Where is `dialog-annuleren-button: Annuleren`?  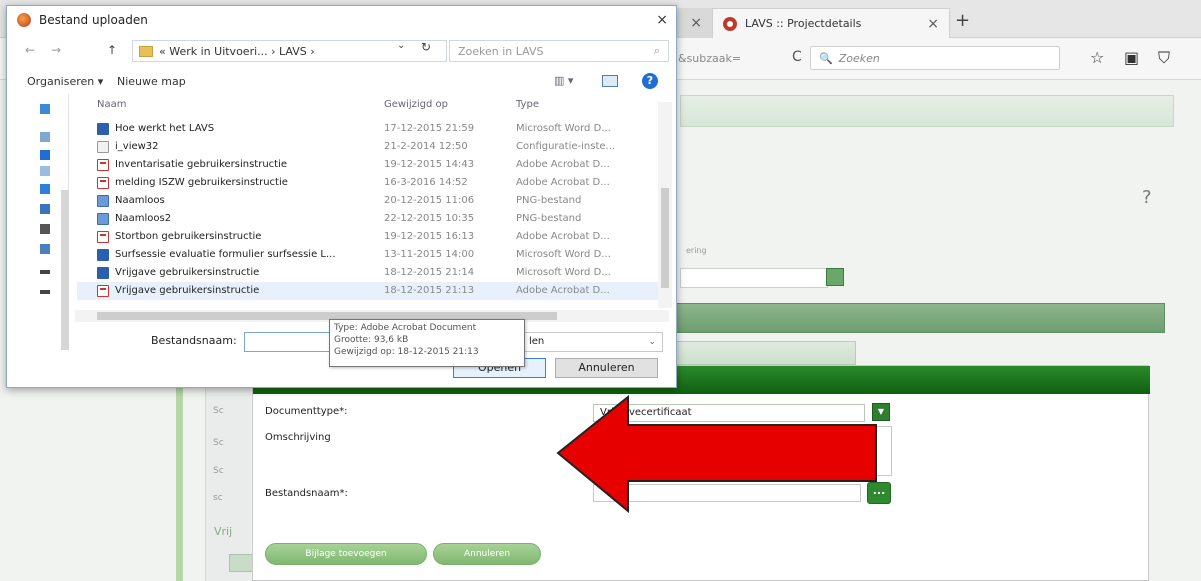
dialog-annuleren-button: Annuleren is located at coordinates (606, 368).